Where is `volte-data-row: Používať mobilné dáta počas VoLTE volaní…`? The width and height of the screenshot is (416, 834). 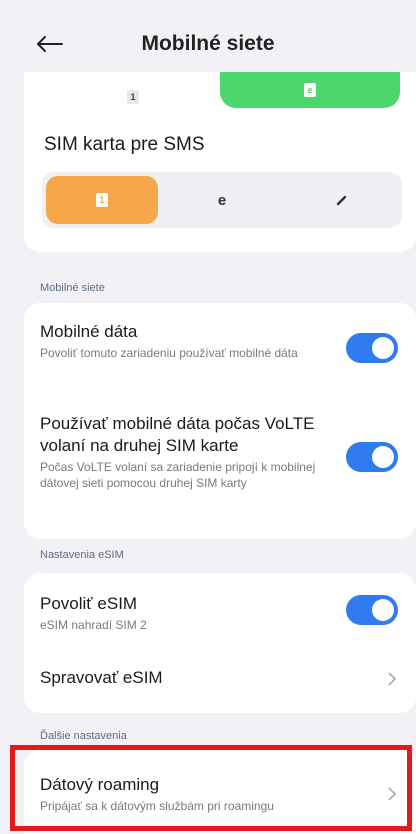
volte-data-row: Používať mobilné dáta počas VoLTE volaní… is located at coordinates (190, 452).